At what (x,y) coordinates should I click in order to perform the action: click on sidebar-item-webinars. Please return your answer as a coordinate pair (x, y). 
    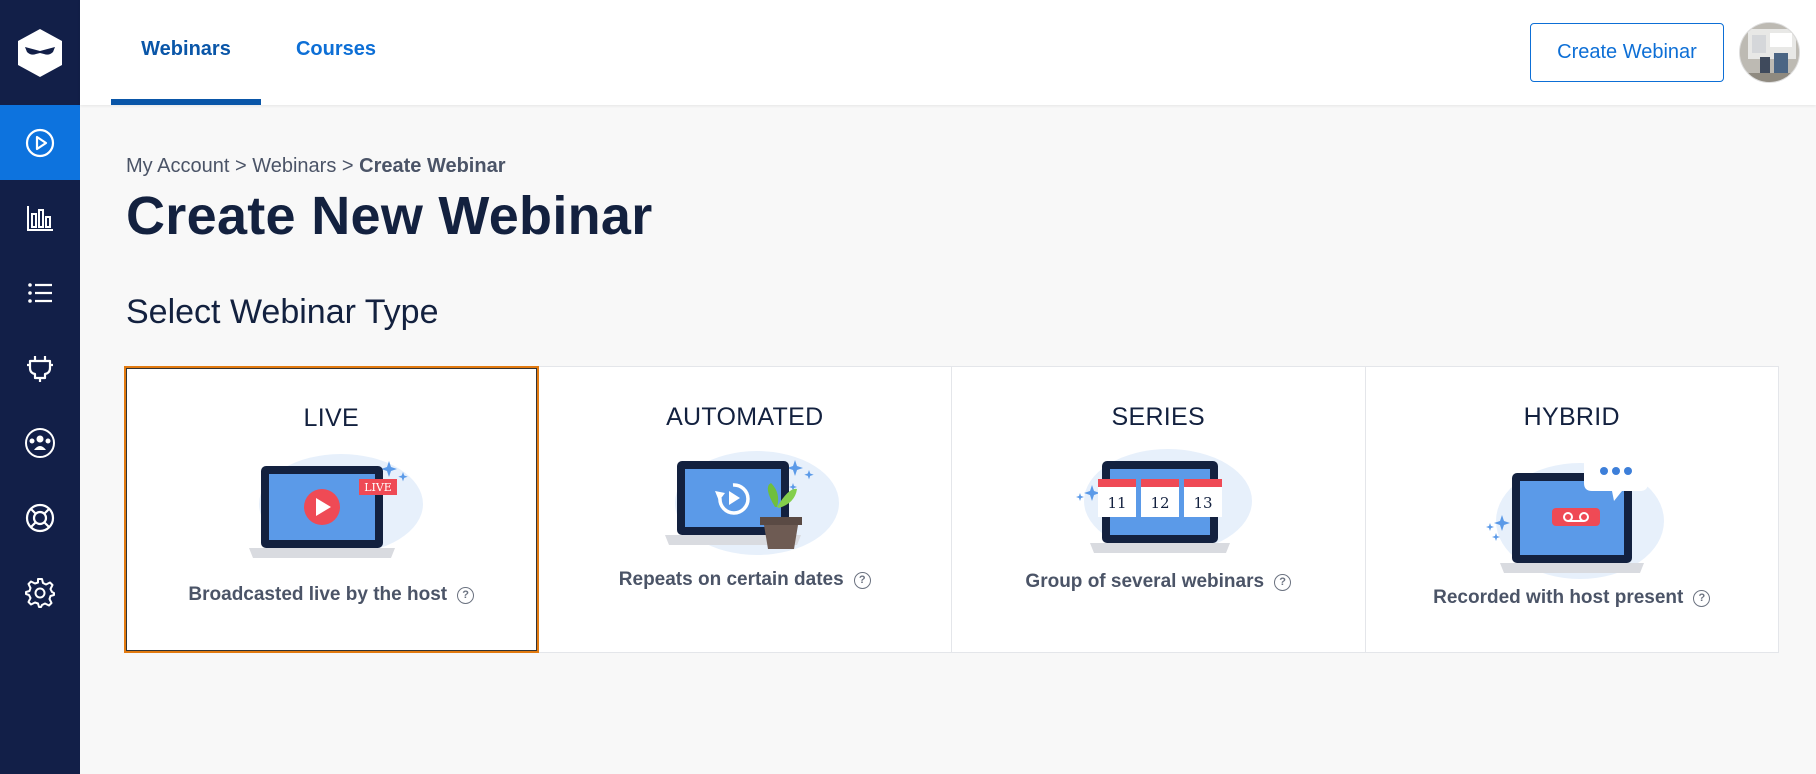
    Looking at the image, I should click on (40, 142).